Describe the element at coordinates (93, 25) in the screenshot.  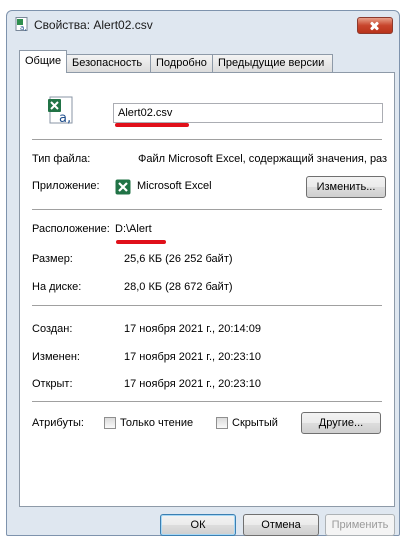
I see `window-title: Свойства: Alert02.csv` at that location.